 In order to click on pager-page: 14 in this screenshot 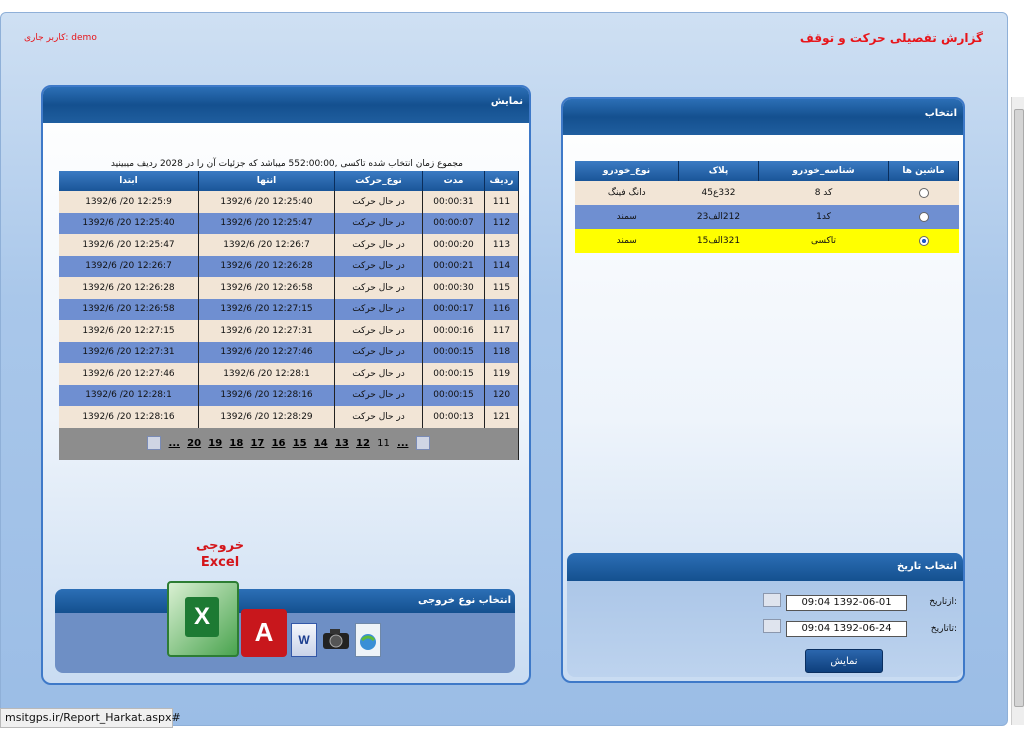, I will do `click(321, 443)`.